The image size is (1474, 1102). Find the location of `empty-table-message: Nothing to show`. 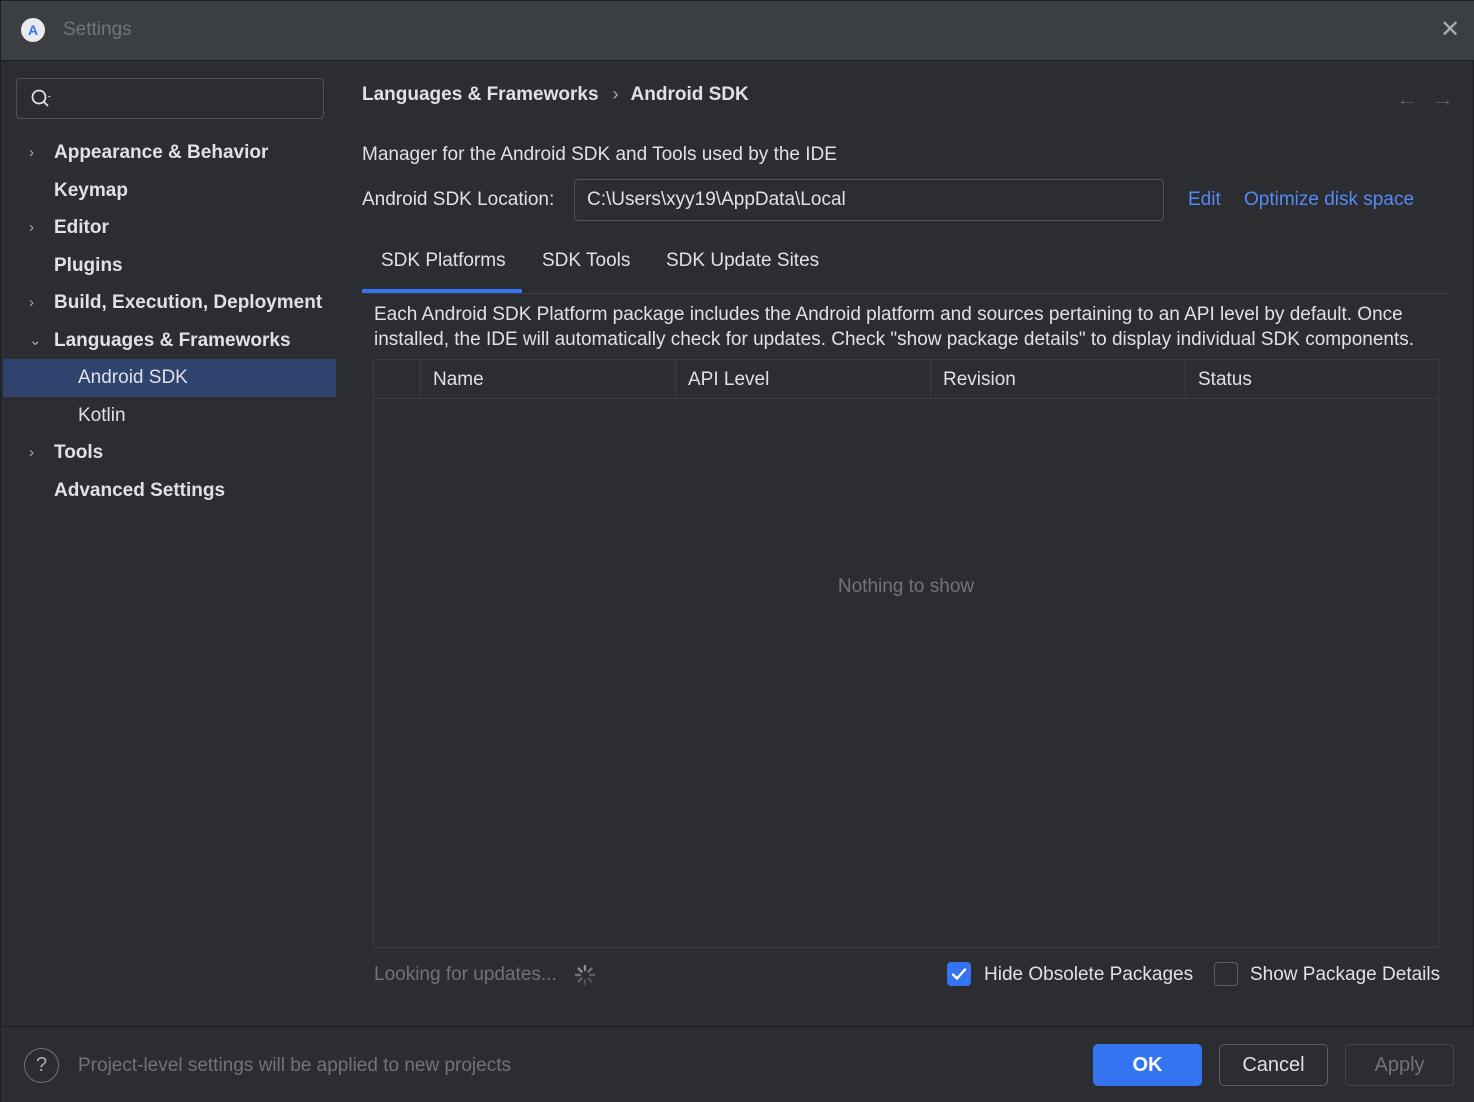

empty-table-message: Nothing to show is located at coordinates (906, 586).